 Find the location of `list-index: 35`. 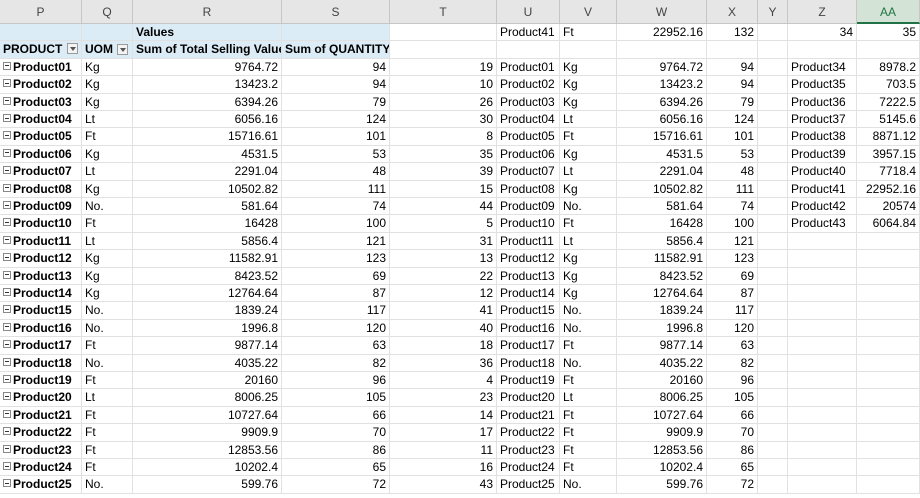

list-index: 35 is located at coordinates (443, 154).